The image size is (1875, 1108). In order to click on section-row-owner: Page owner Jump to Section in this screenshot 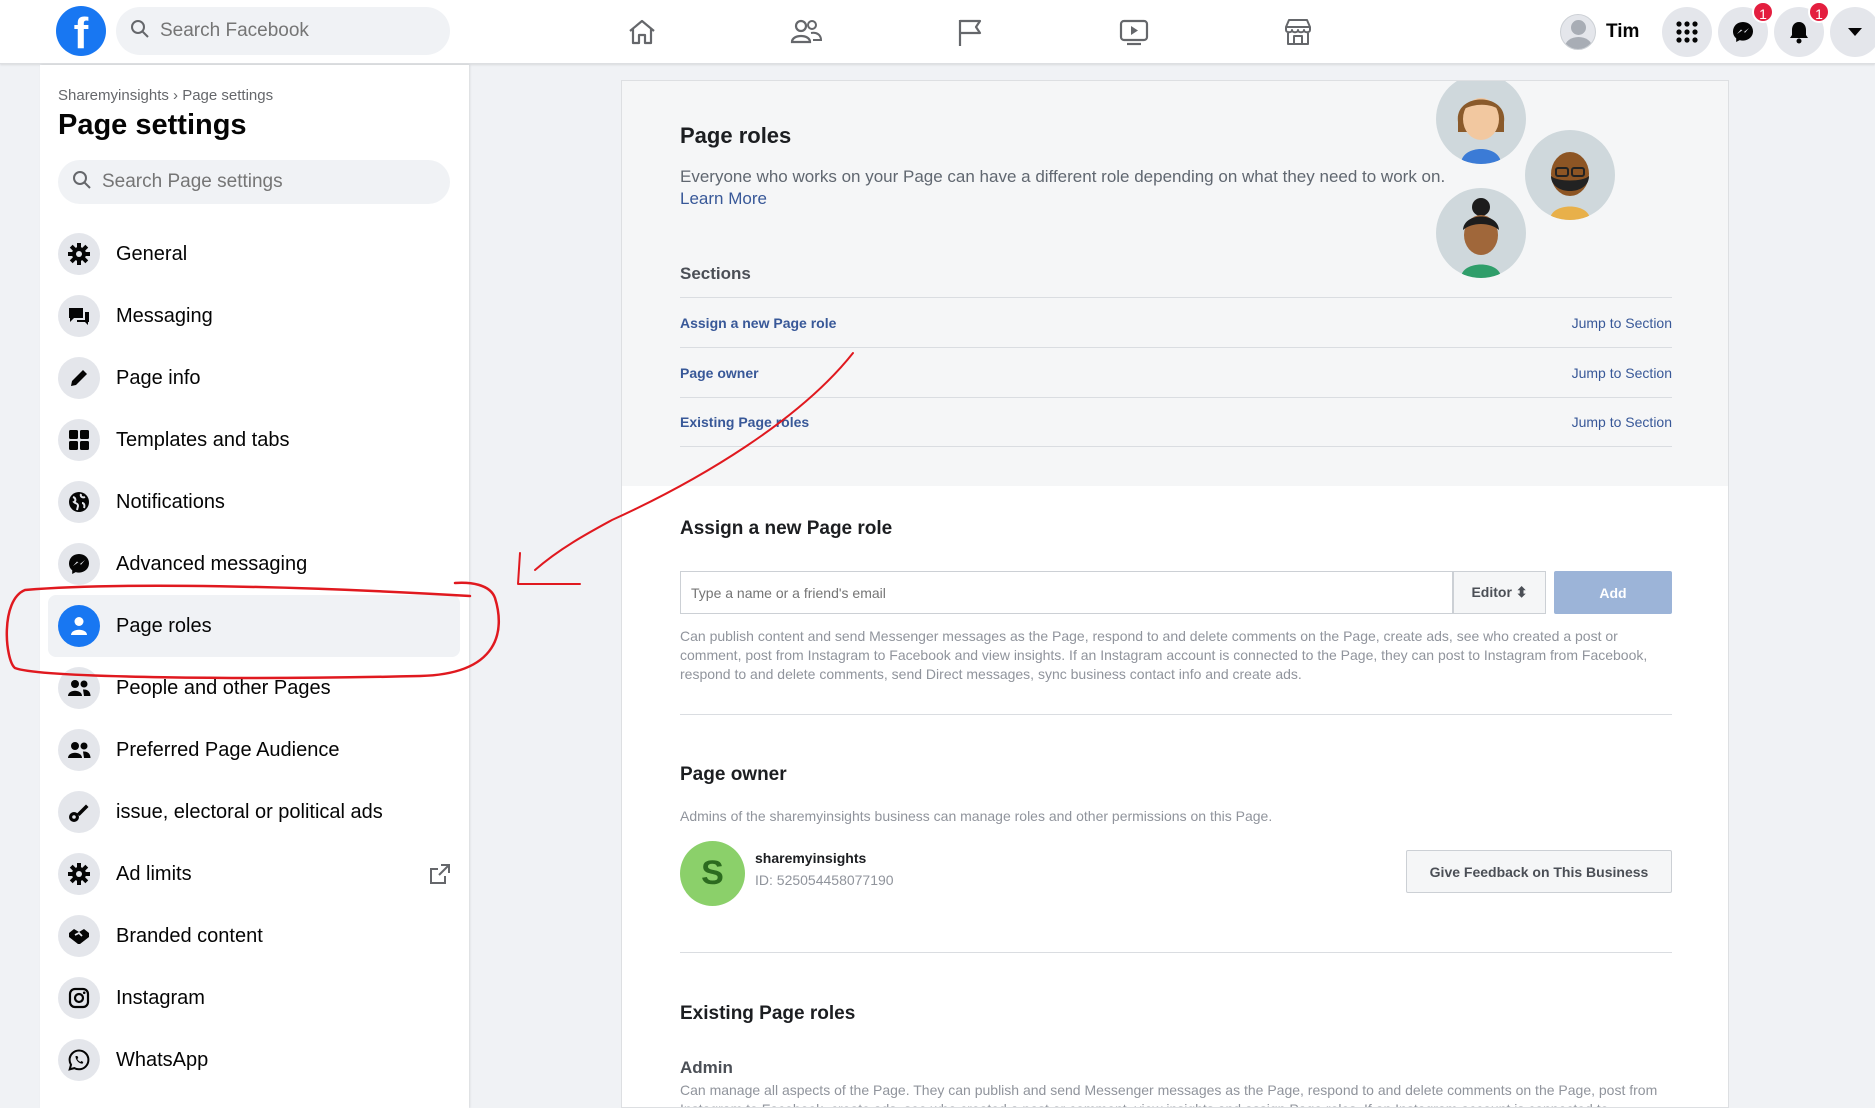, I will do `click(1176, 372)`.